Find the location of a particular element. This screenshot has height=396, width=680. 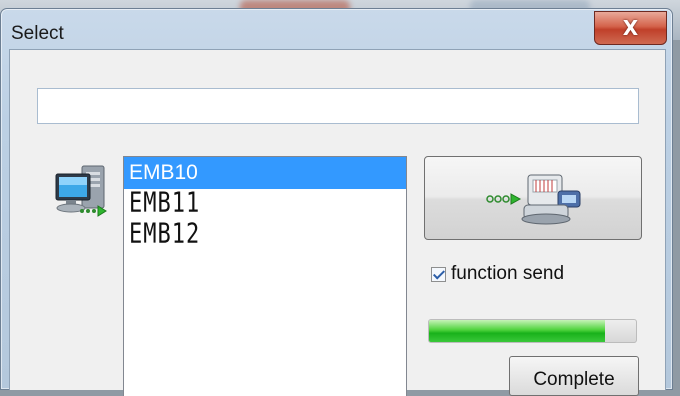

send-to-machine-button is located at coordinates (533, 198).